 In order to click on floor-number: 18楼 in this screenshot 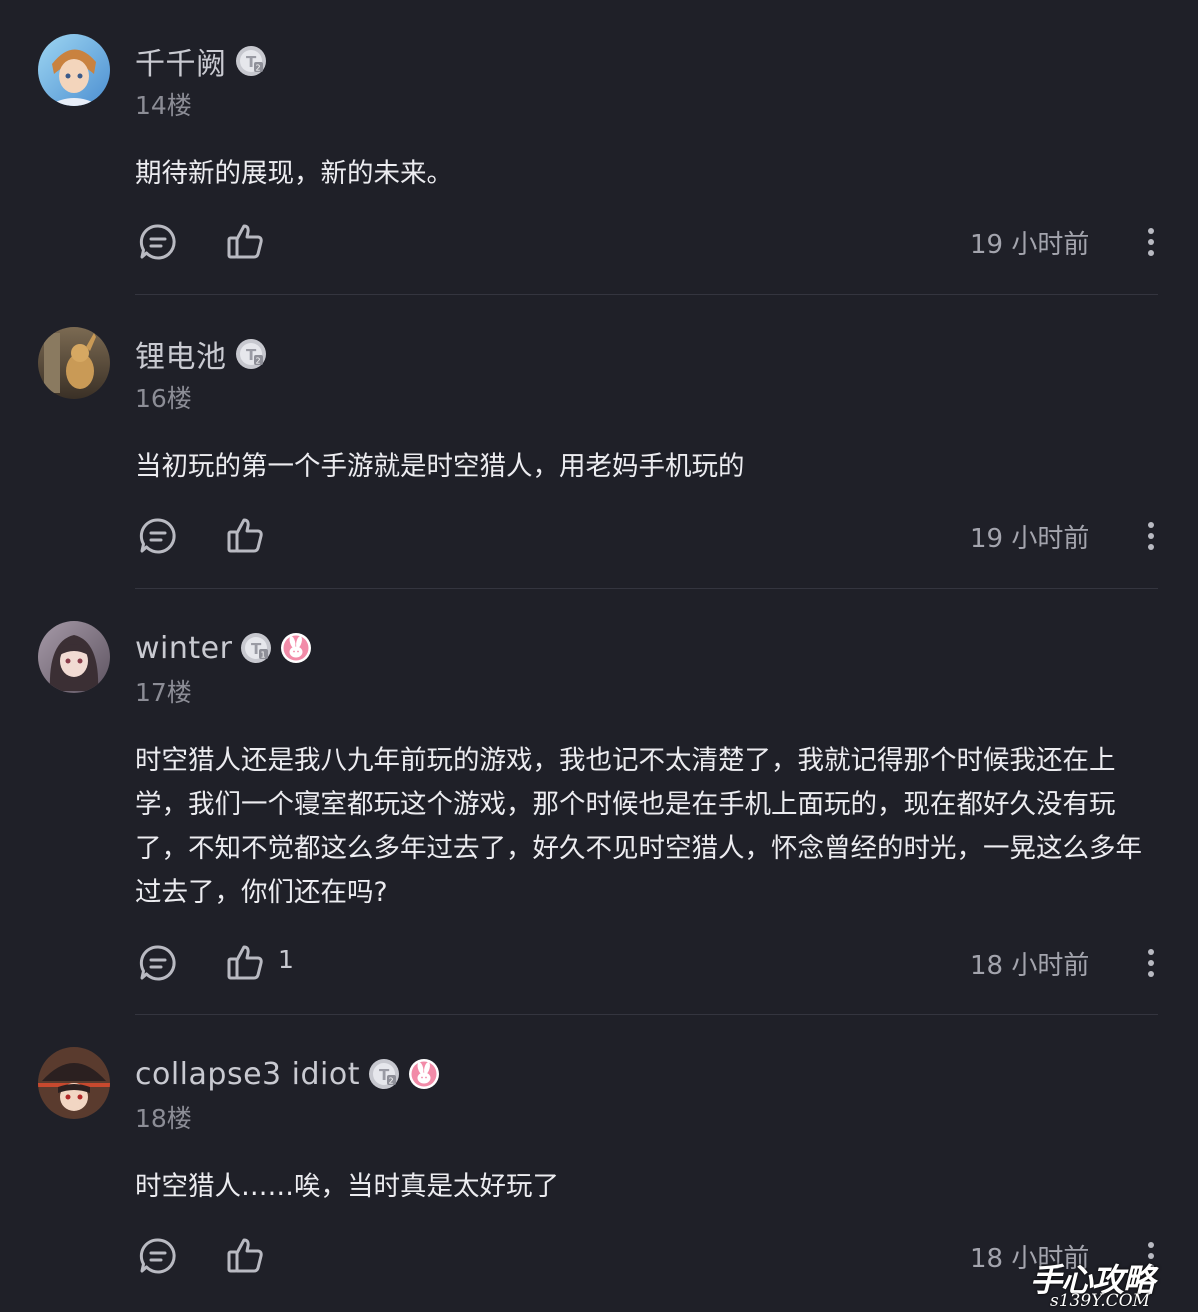, I will do `click(163, 1118)`.